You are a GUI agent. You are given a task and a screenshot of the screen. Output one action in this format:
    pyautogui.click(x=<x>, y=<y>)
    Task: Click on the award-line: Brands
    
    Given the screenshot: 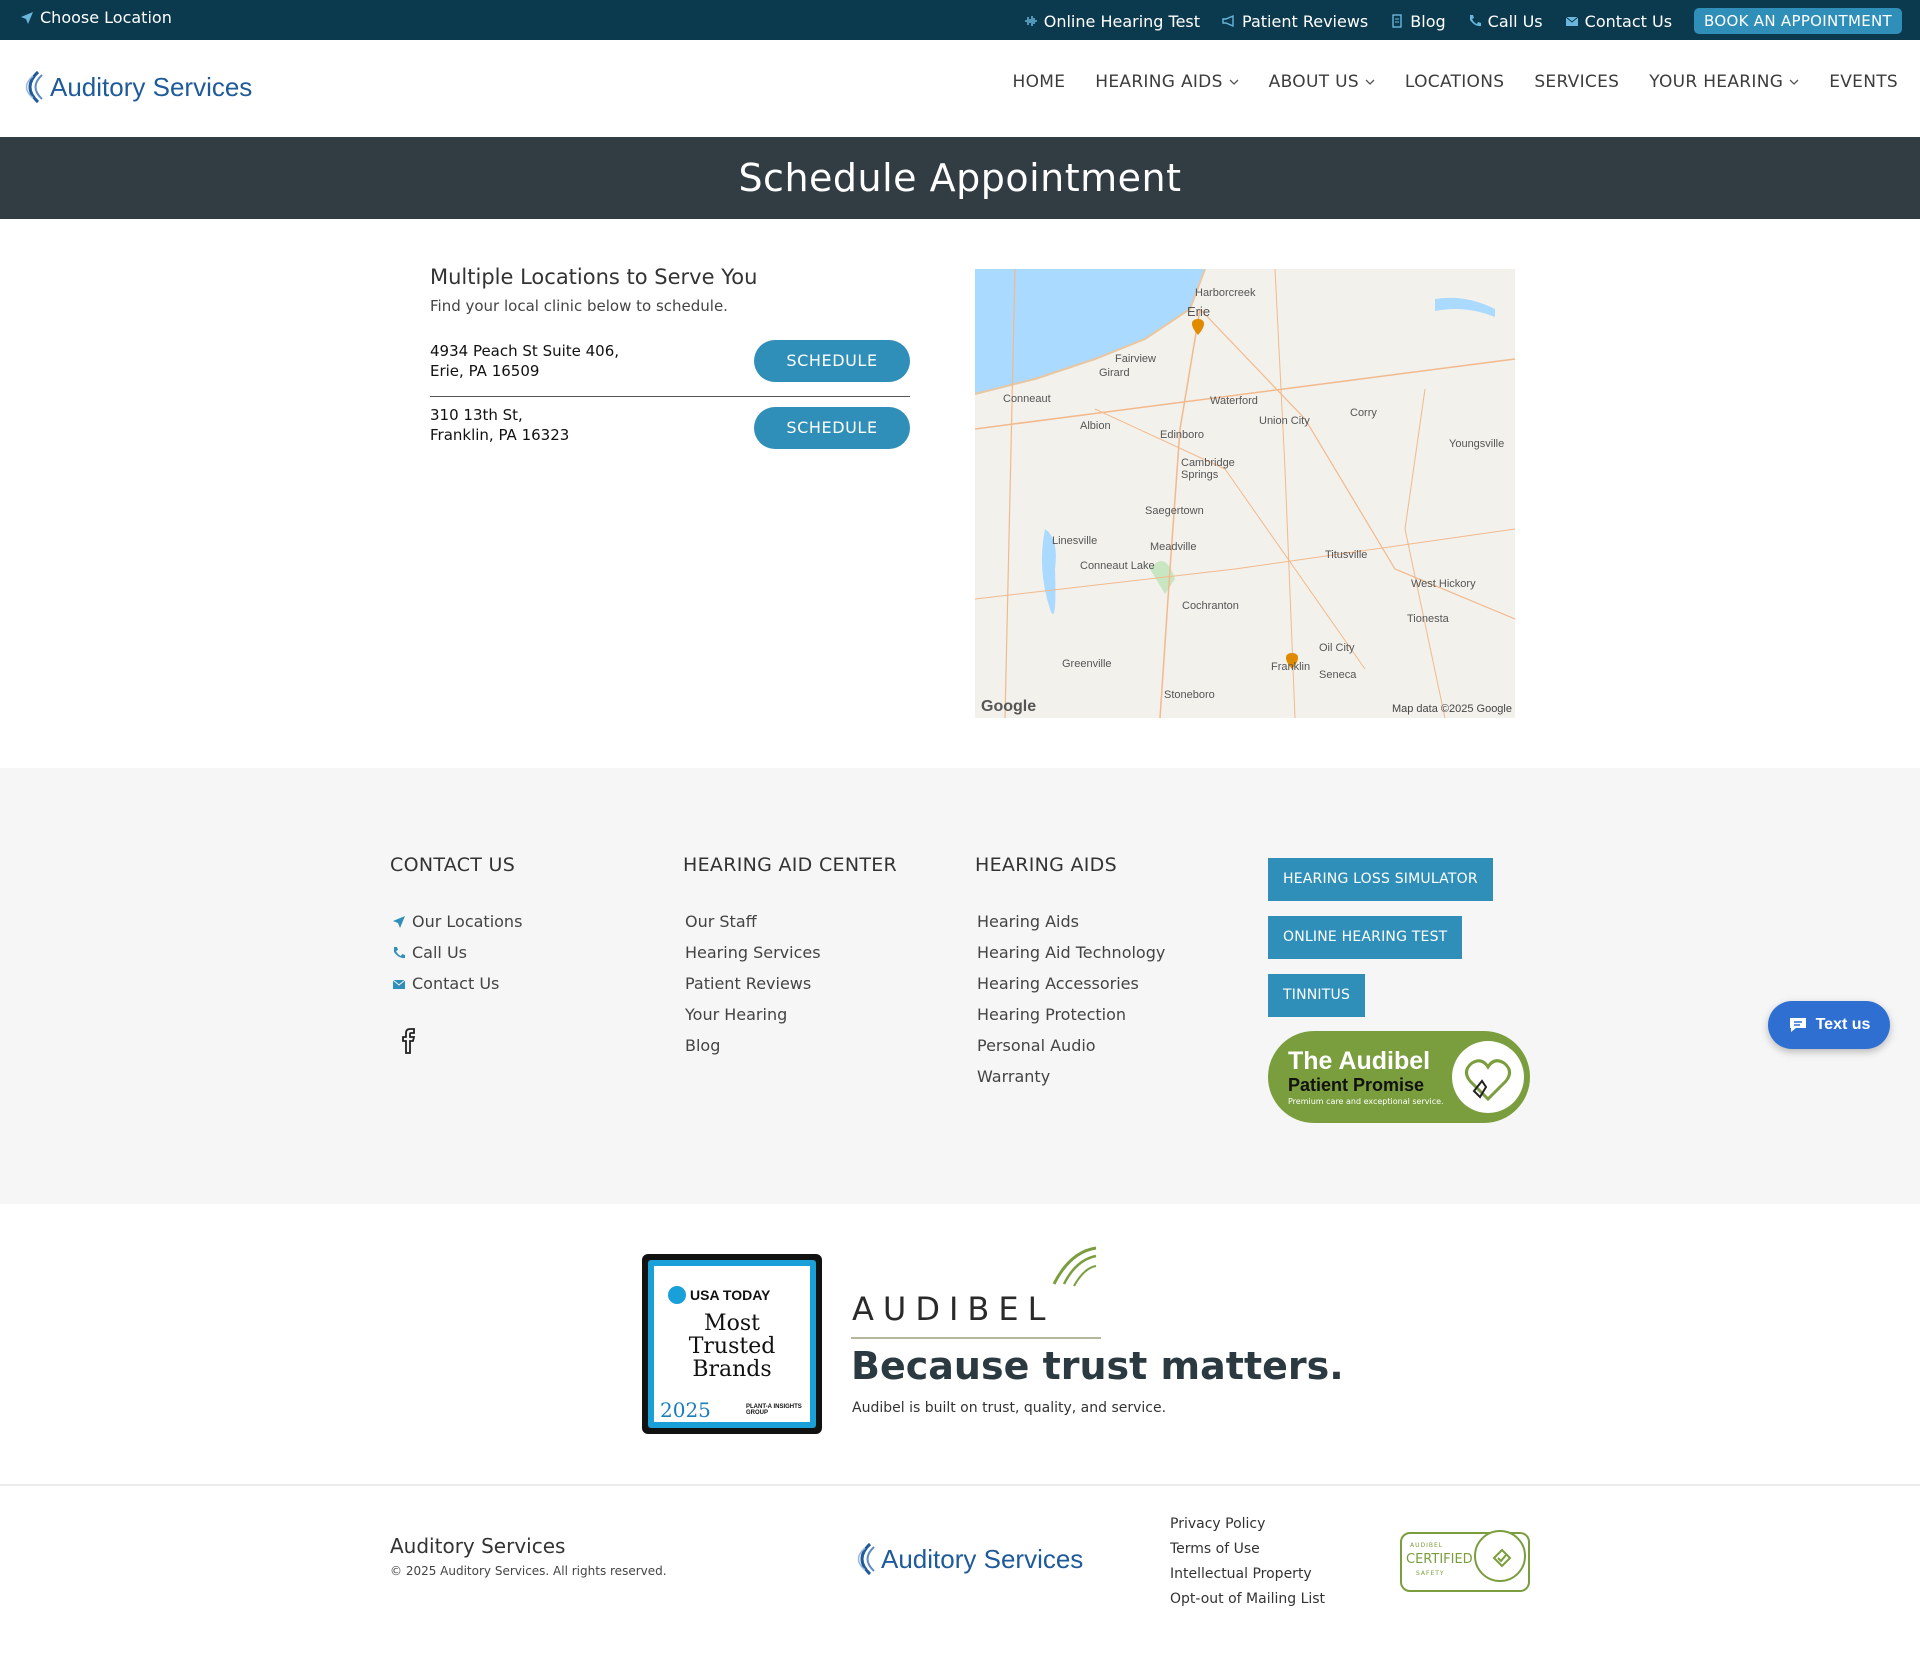 What is the action you would take?
    pyautogui.click(x=732, y=1369)
    